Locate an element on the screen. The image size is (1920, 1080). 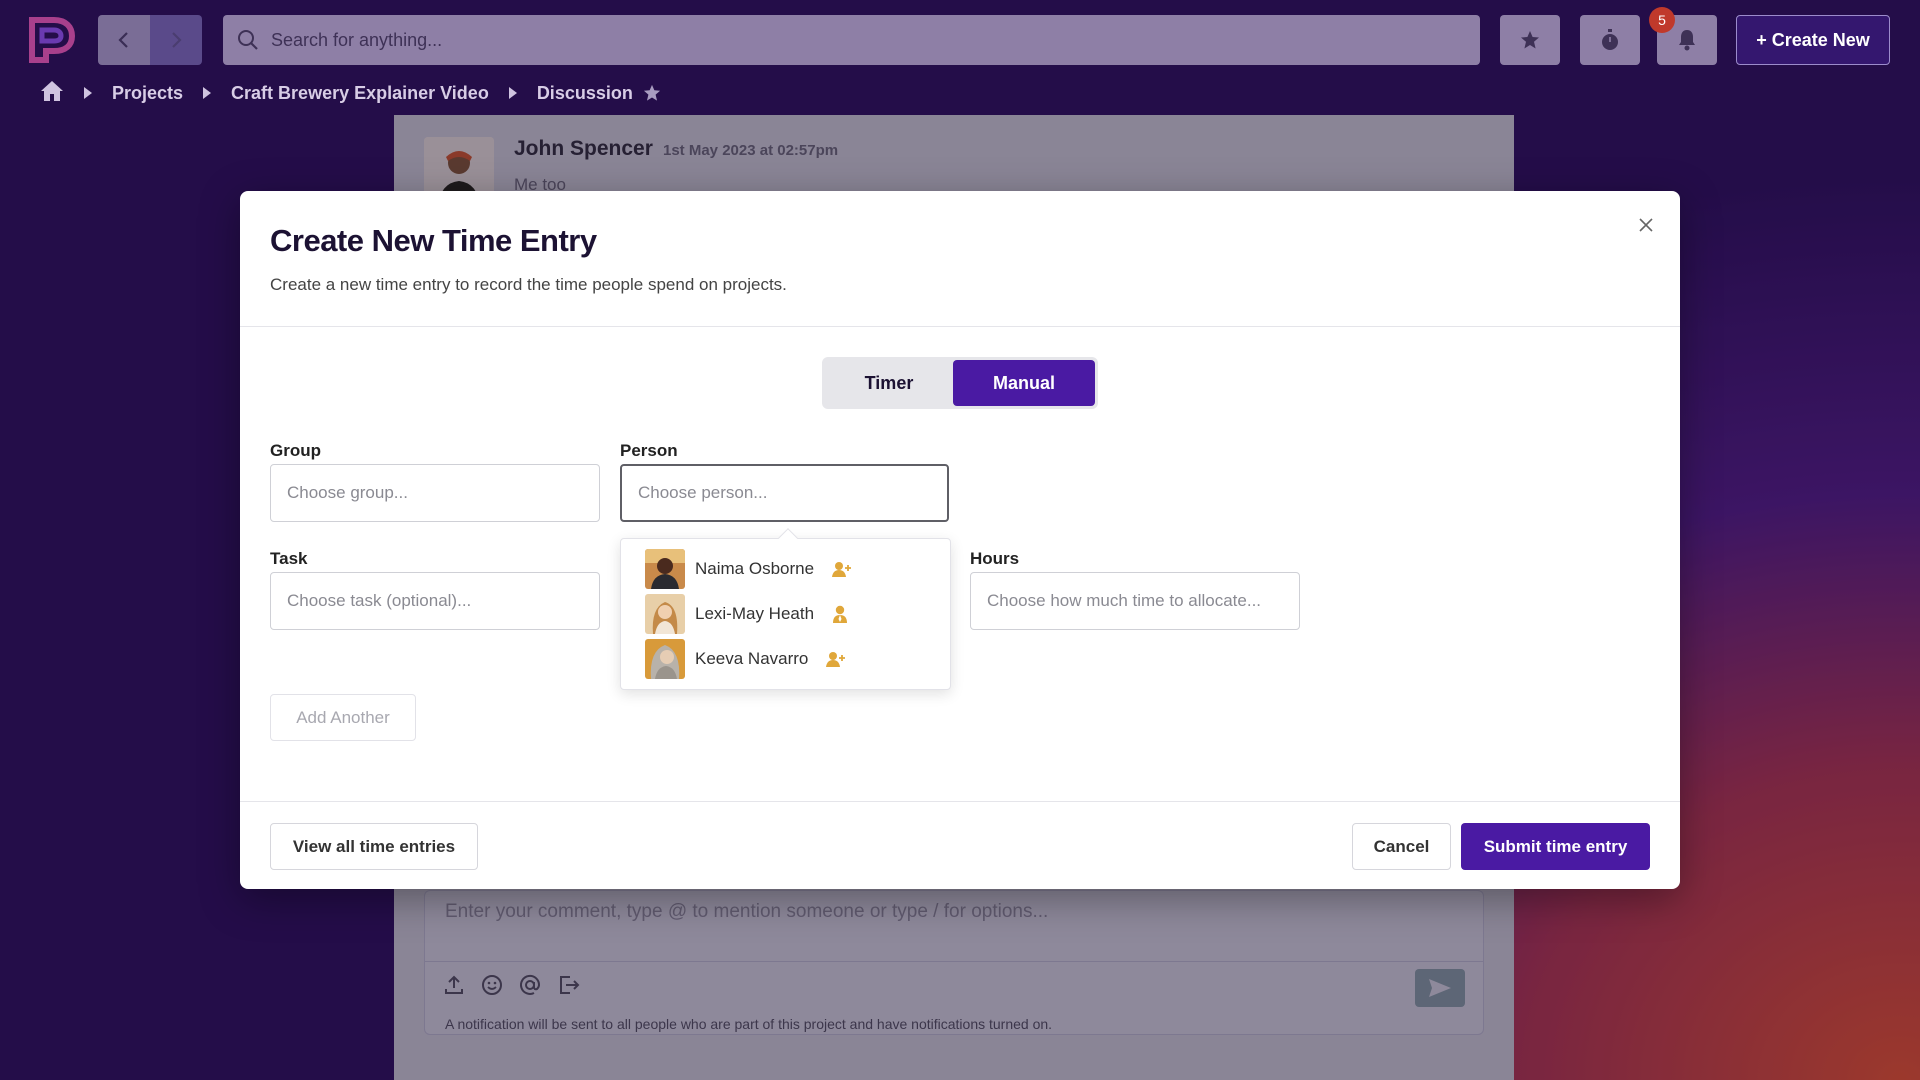
close-icon is located at coordinates (1646, 225).